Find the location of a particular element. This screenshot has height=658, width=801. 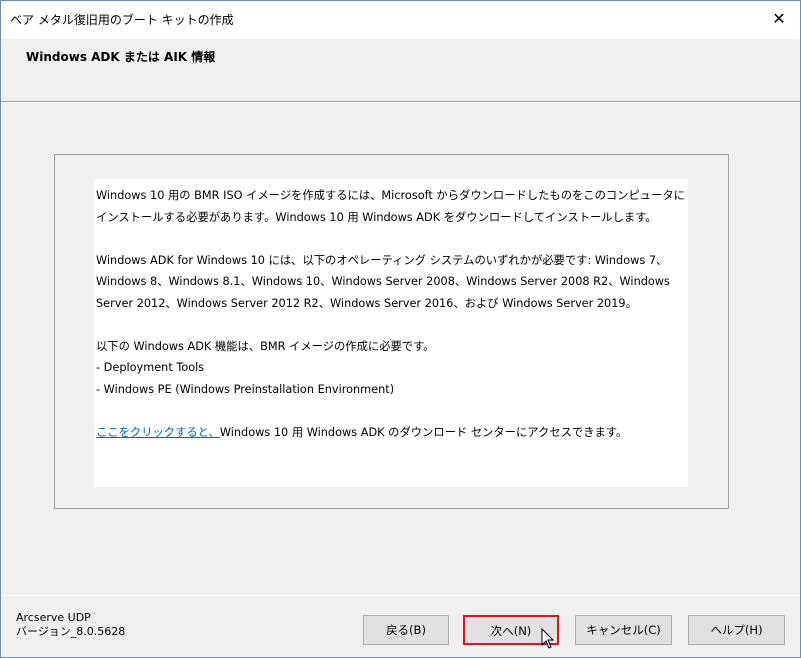

cancel-button: キャンセル(C) is located at coordinates (623, 630).